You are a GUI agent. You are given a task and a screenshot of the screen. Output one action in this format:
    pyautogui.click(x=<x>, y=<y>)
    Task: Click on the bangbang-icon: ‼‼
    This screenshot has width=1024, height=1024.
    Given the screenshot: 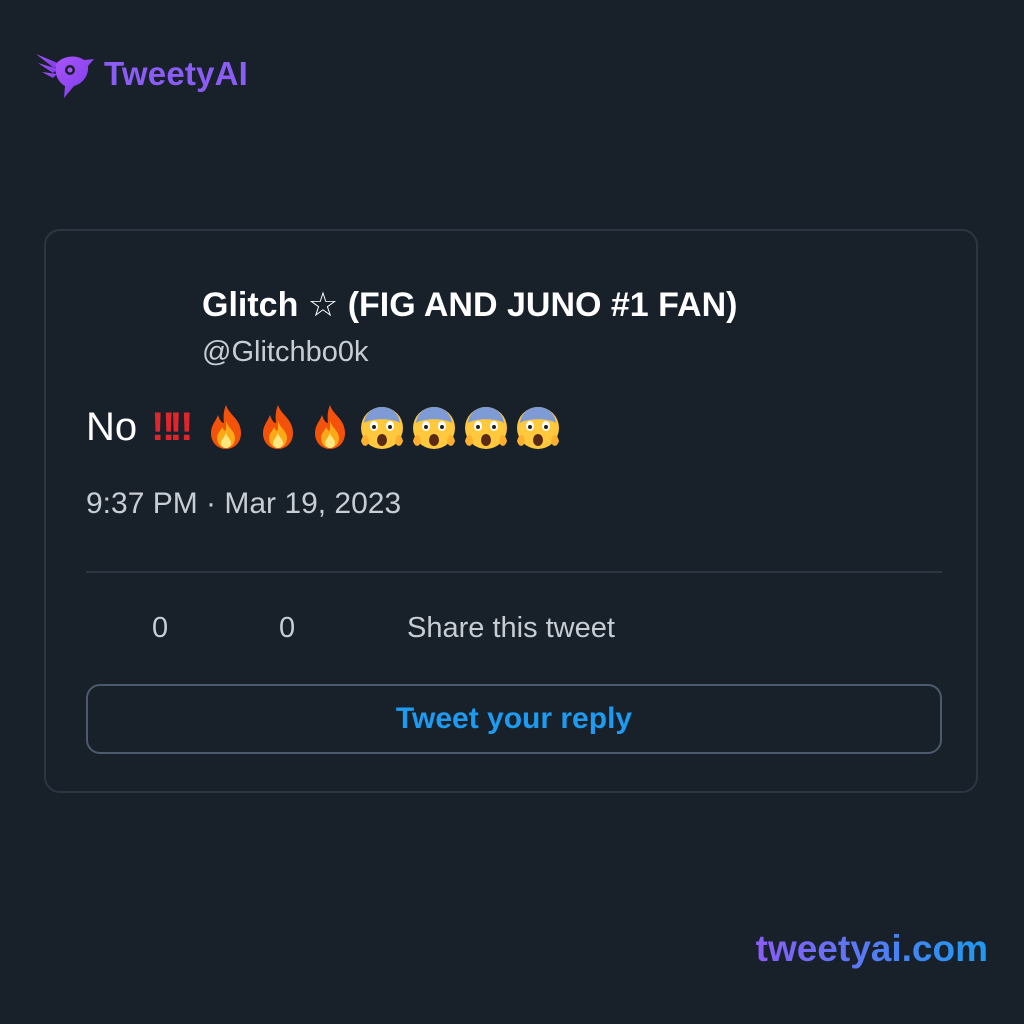 What is the action you would take?
    pyautogui.click(x=172, y=426)
    